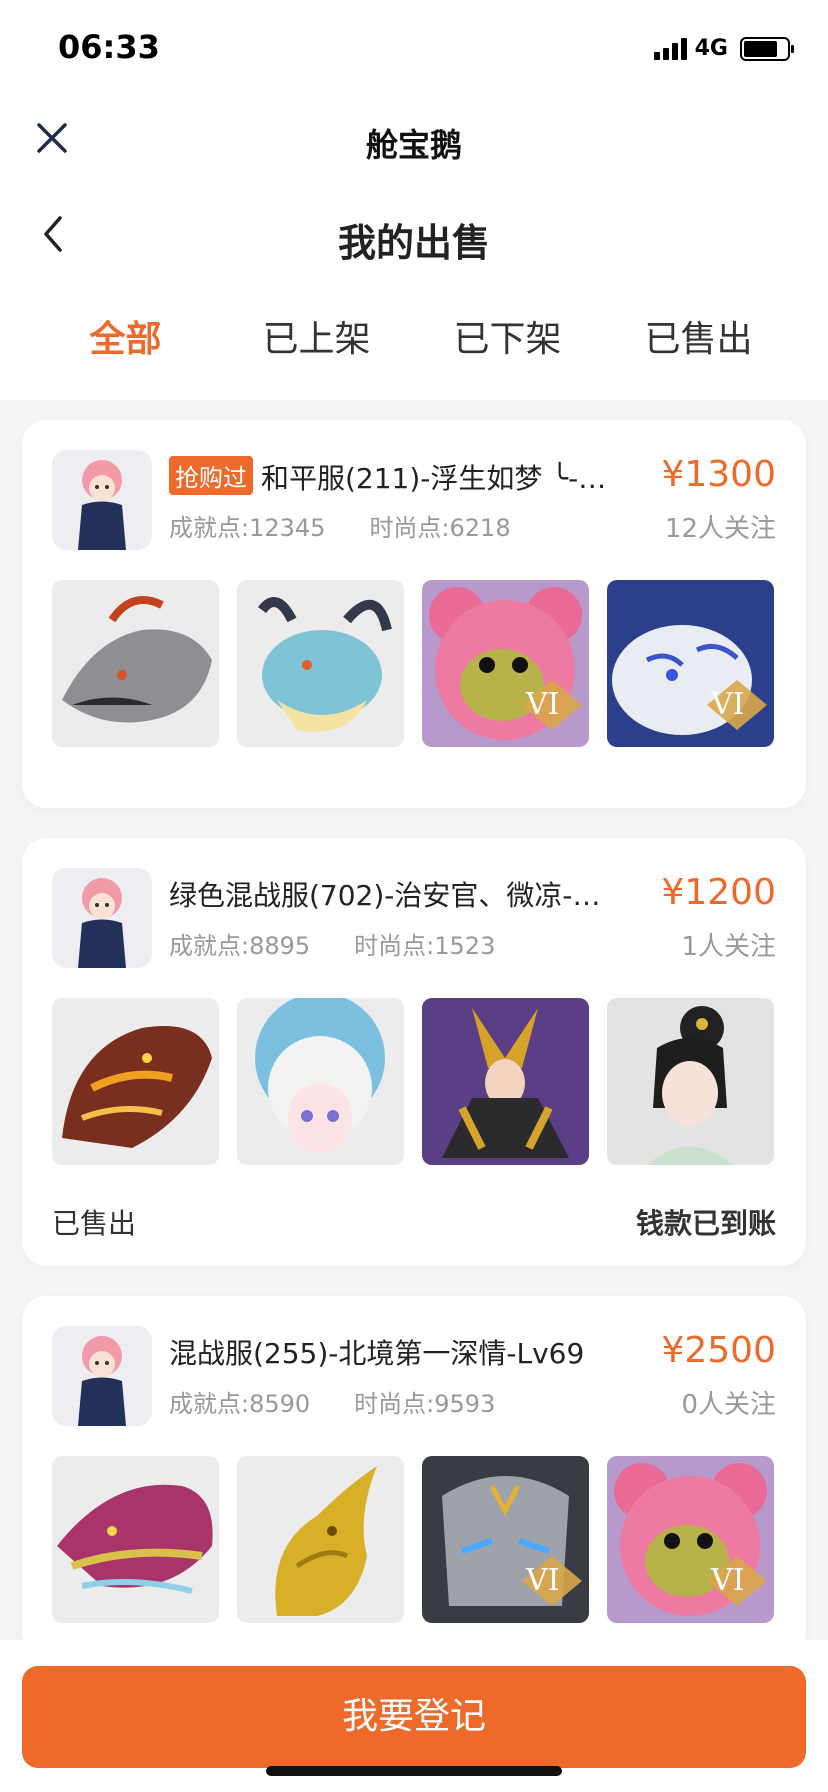  Describe the element at coordinates (425, 946) in the screenshot. I see `fashion-points: 时尚点:1523` at that location.